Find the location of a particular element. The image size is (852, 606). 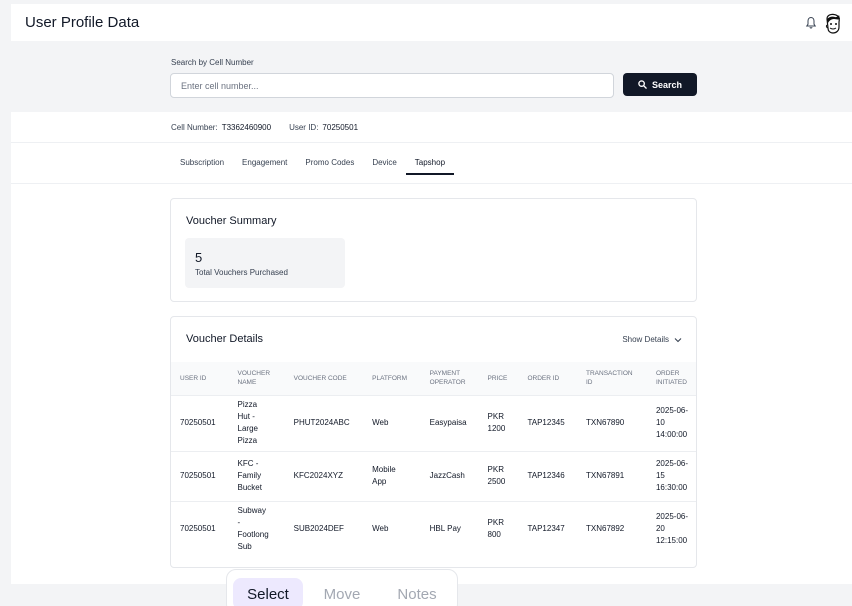

cell-price: PKR 1200 is located at coordinates (498, 422).